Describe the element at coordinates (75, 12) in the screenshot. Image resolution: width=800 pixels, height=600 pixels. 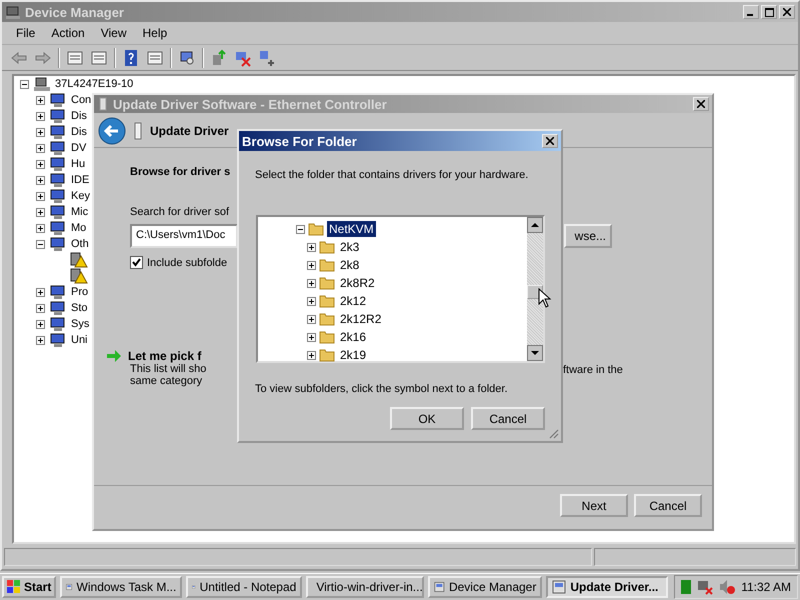
I see `window-title: Device Manager` at that location.